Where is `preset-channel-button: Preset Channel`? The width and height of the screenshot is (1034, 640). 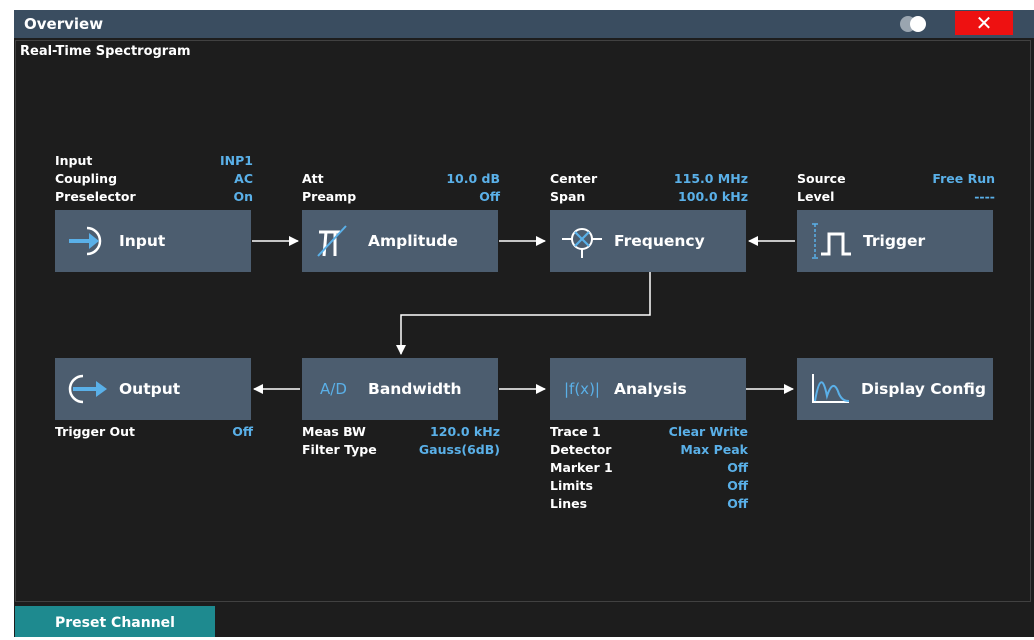 preset-channel-button: Preset Channel is located at coordinates (115, 621).